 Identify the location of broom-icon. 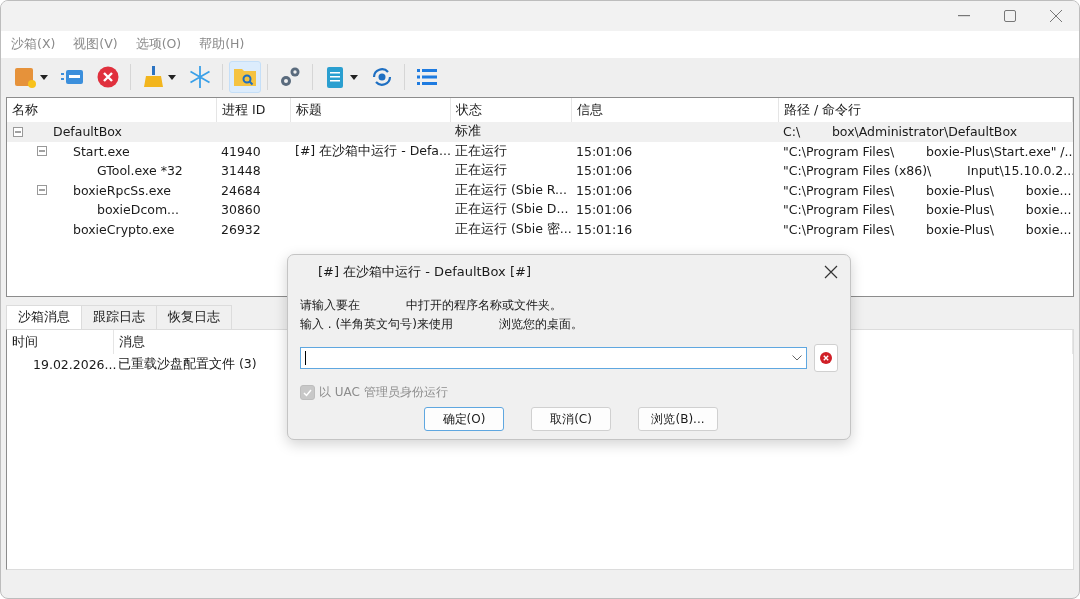
(153, 77).